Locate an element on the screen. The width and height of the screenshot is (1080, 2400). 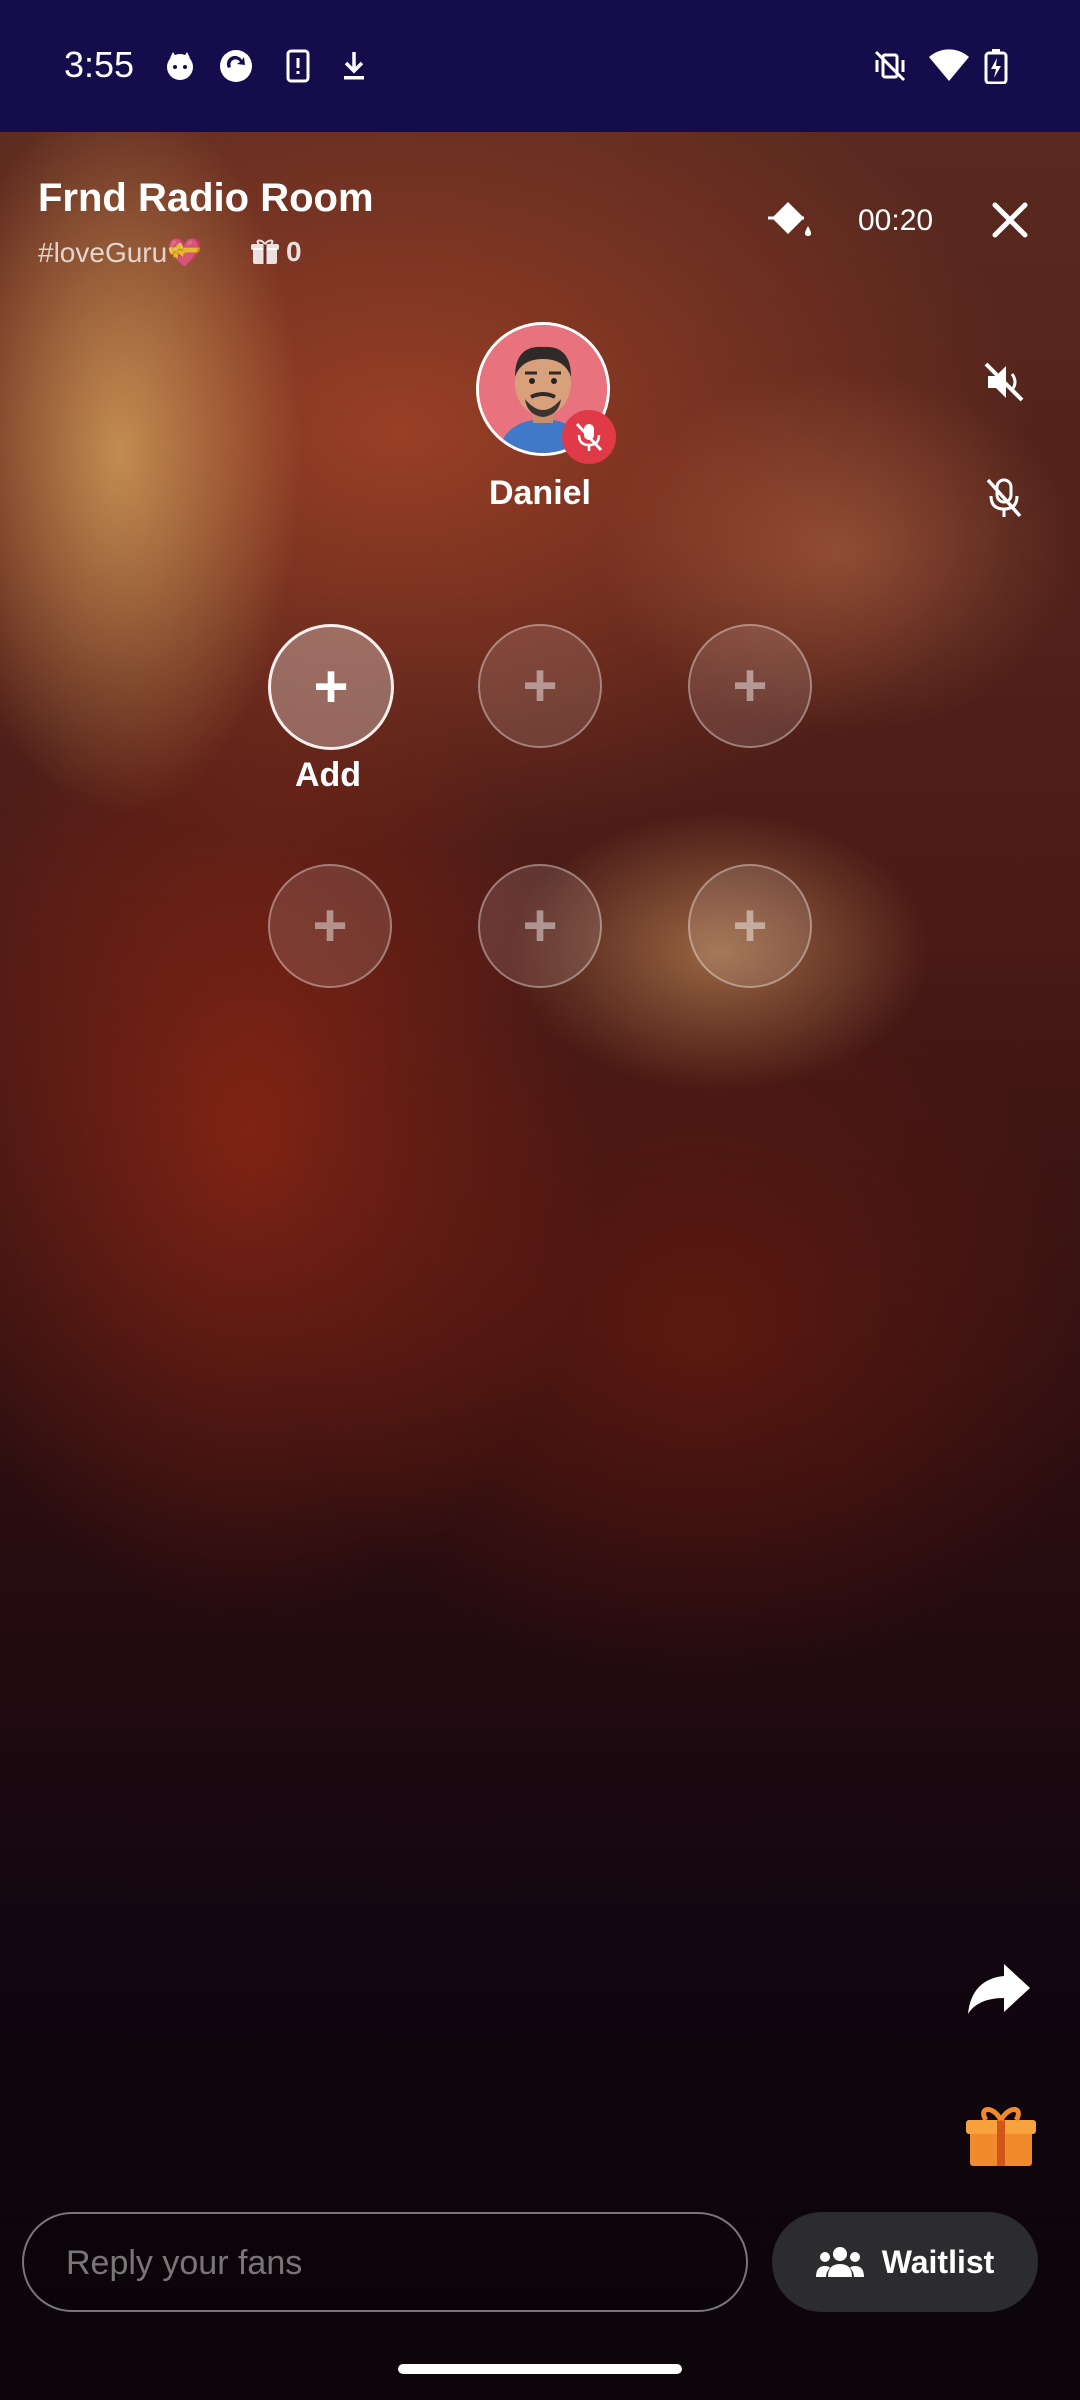
gift-icon is located at coordinates (1001, 2135).